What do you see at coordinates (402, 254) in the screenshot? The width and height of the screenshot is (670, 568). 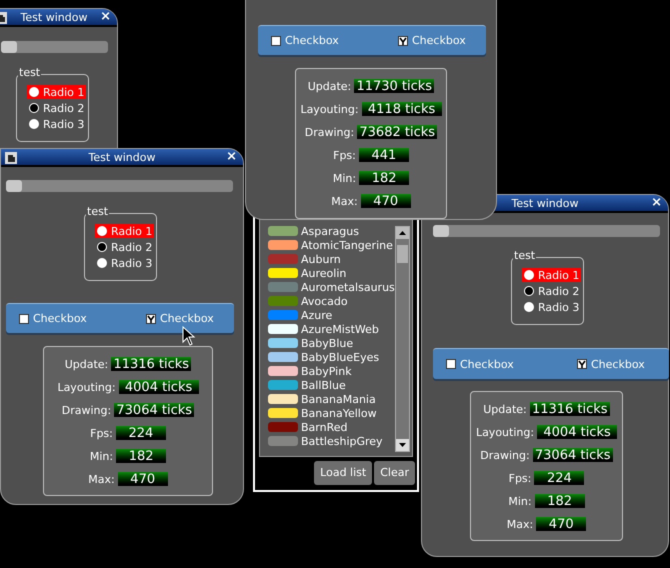 I see `scrollbar-thumb` at bounding box center [402, 254].